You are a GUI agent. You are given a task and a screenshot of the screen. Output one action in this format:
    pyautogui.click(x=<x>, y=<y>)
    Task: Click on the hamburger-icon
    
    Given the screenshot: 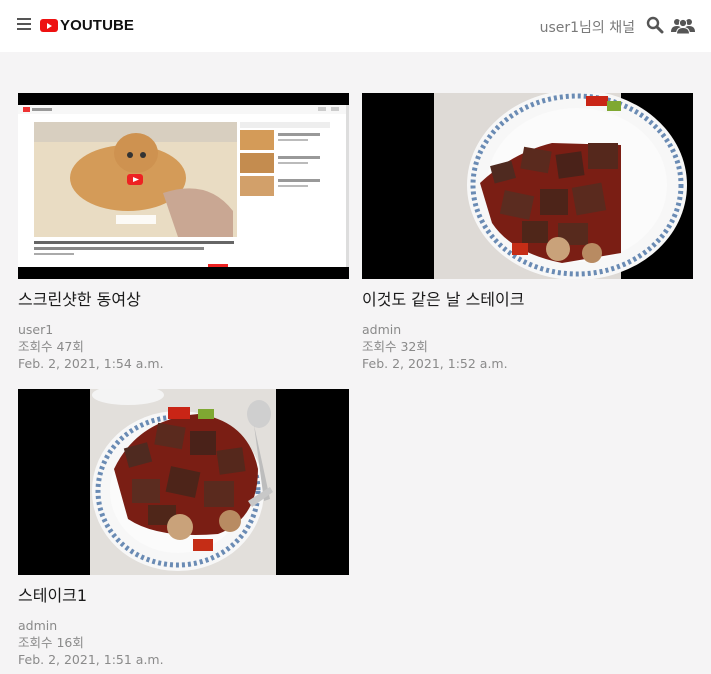 What is the action you would take?
    pyautogui.click(x=24, y=25)
    